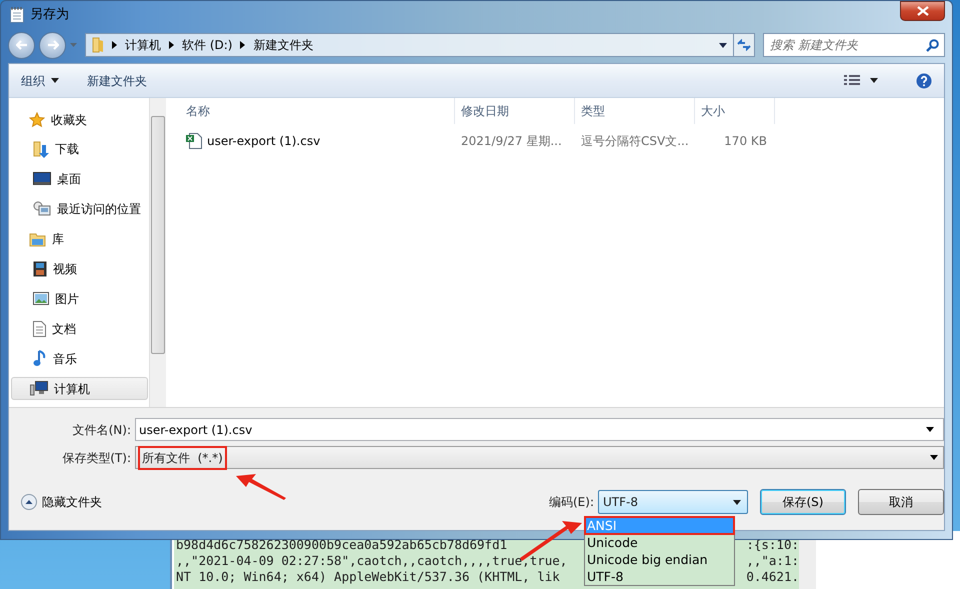 The image size is (960, 589). What do you see at coordinates (77, 358) in the screenshot?
I see `sidebar-item: 音乐` at bounding box center [77, 358].